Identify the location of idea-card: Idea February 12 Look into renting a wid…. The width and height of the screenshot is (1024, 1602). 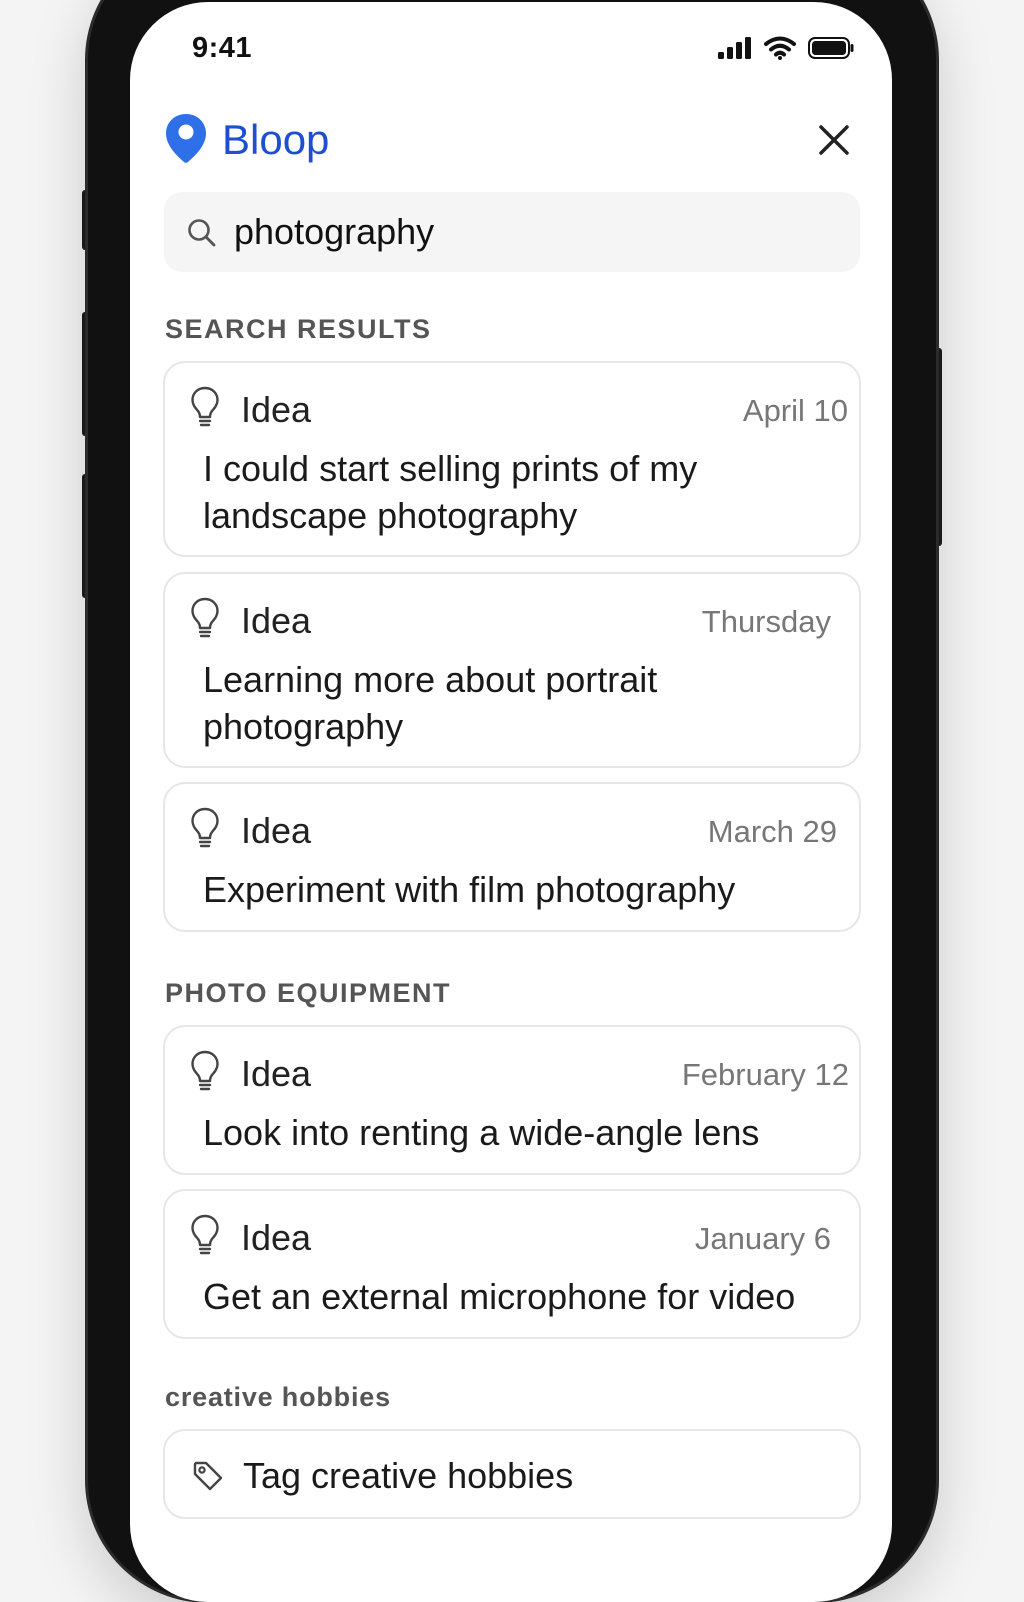
(512, 1100).